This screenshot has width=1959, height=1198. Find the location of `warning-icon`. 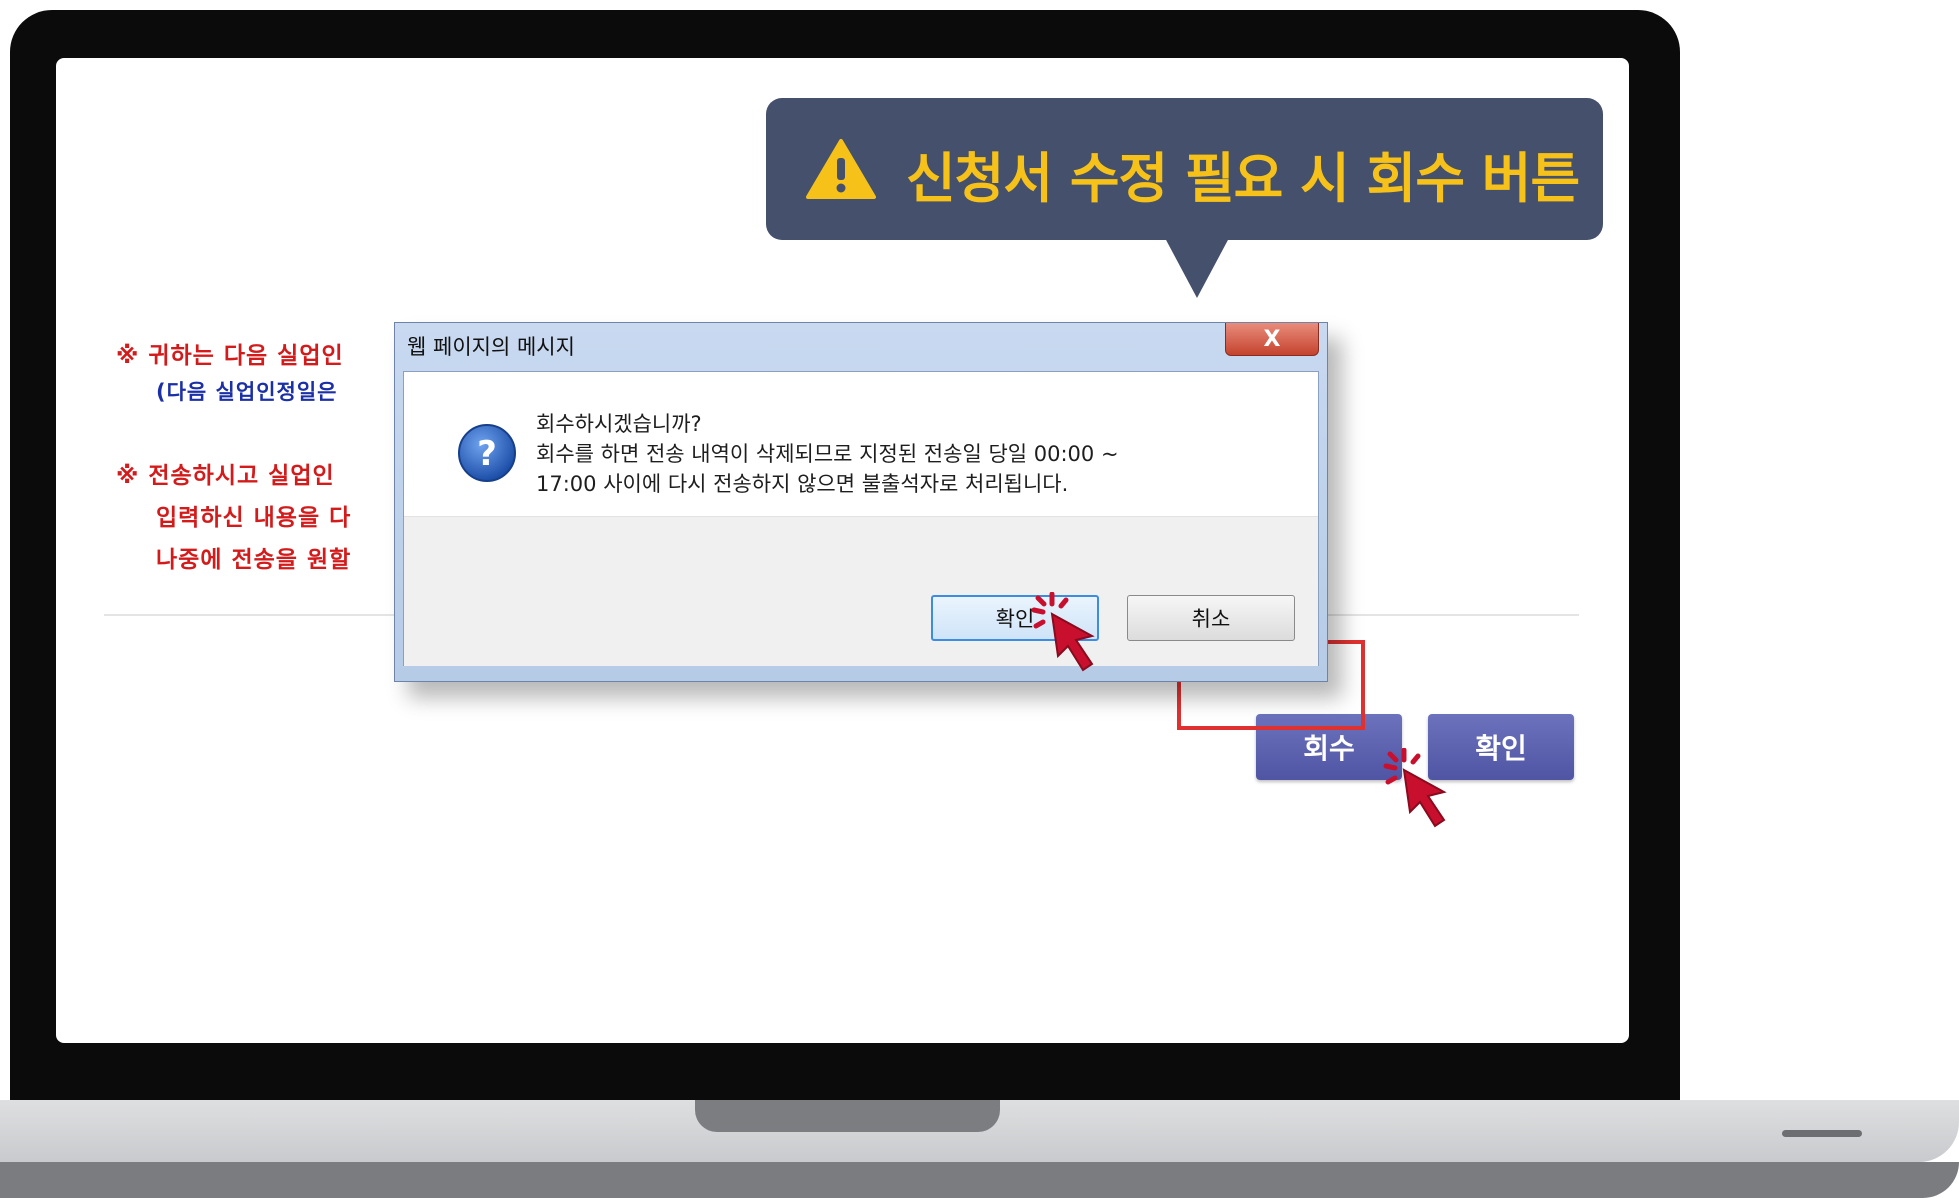

warning-icon is located at coordinates (841, 169).